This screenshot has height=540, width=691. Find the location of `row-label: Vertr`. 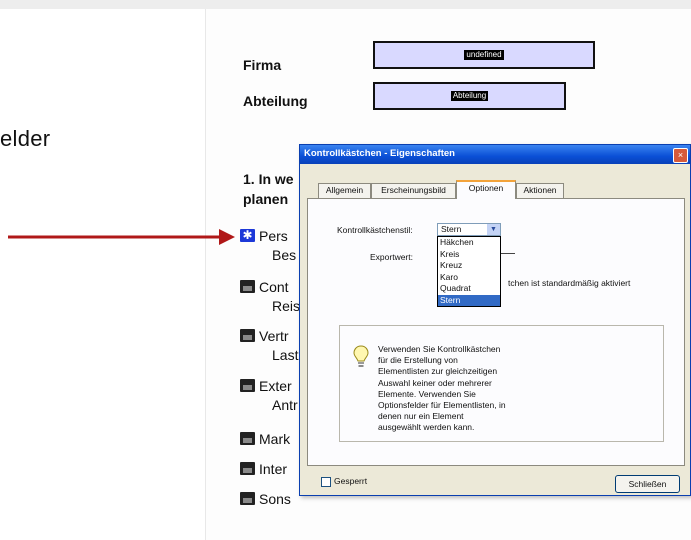

row-label: Vertr is located at coordinates (274, 336).